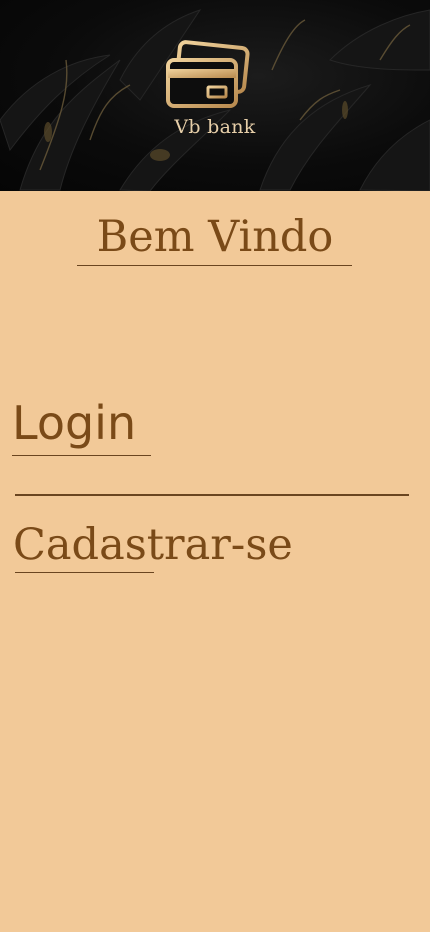 This screenshot has width=430, height=932. What do you see at coordinates (215, 237) in the screenshot?
I see `page-title: Bem Vindo` at bounding box center [215, 237].